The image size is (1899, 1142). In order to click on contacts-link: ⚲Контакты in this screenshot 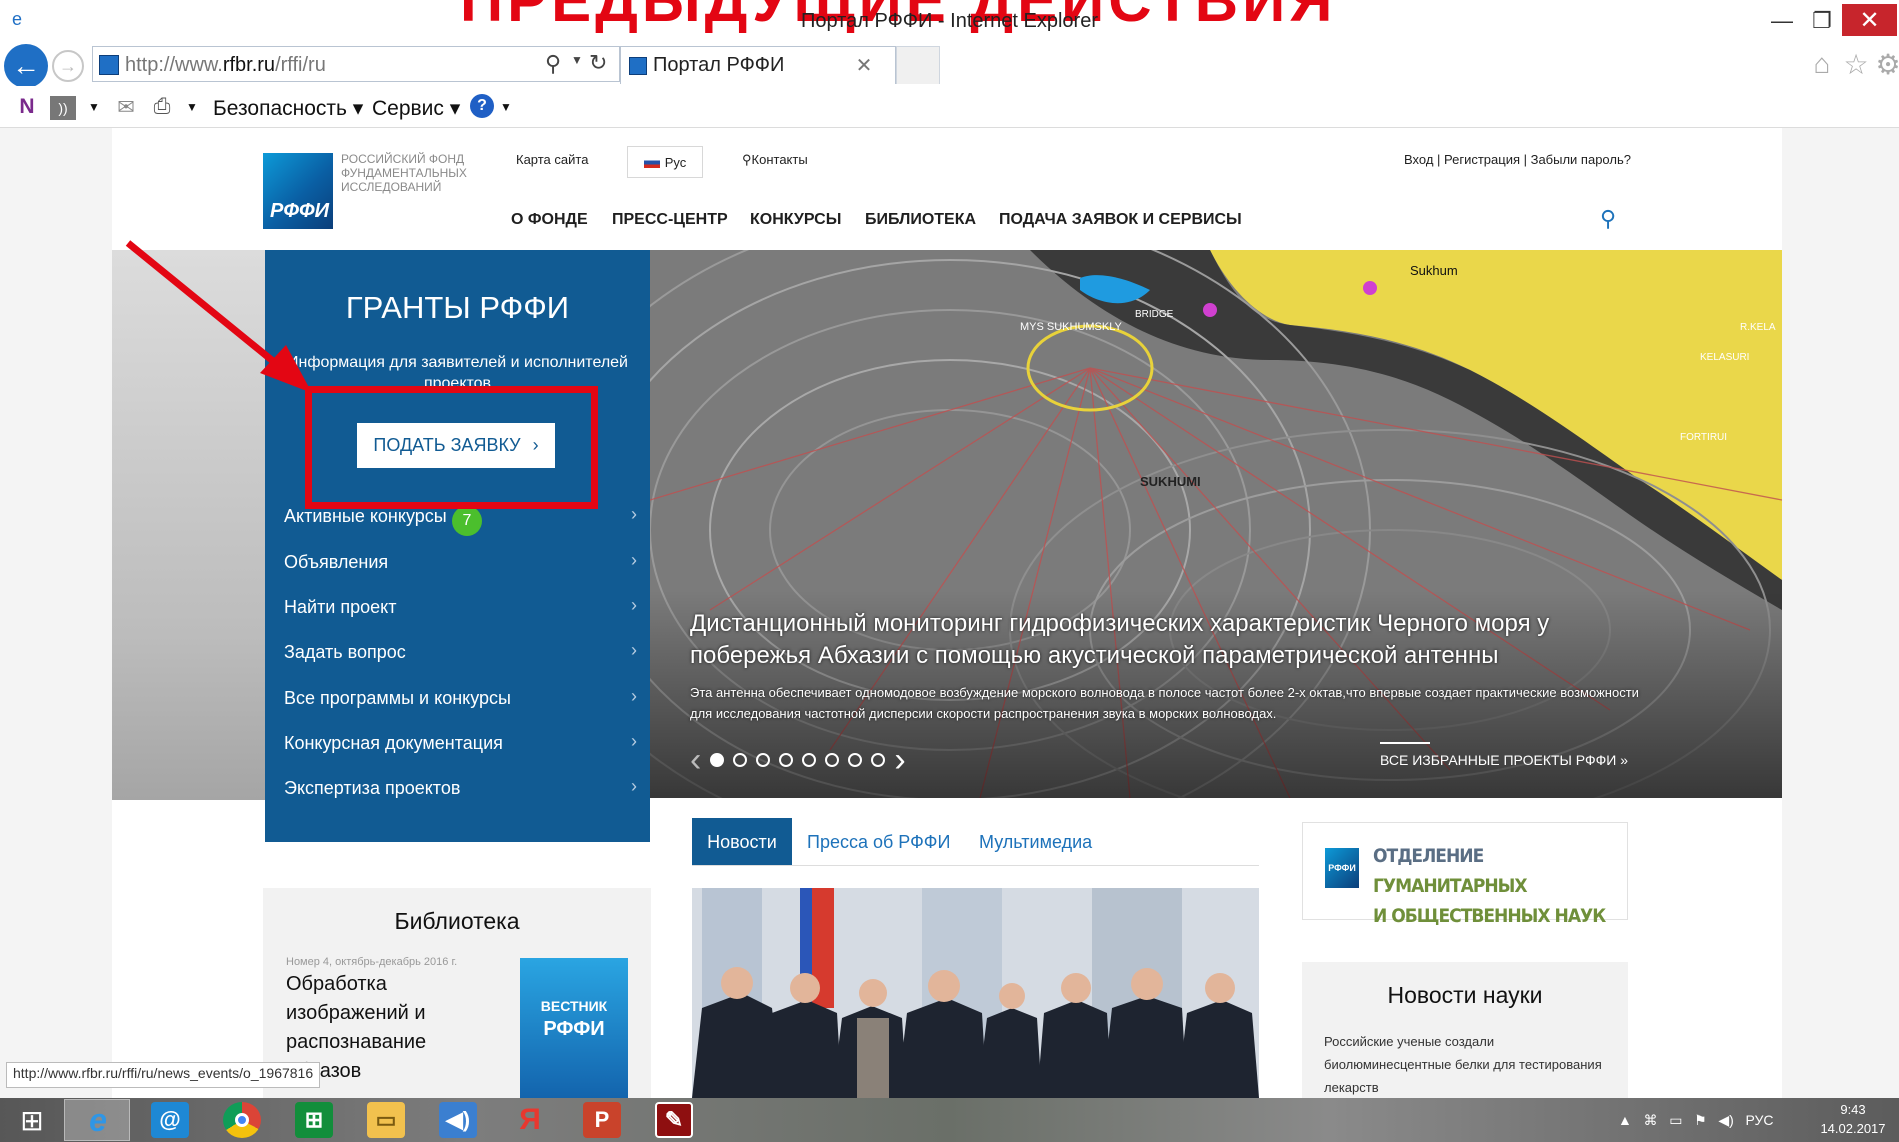, I will do `click(775, 160)`.